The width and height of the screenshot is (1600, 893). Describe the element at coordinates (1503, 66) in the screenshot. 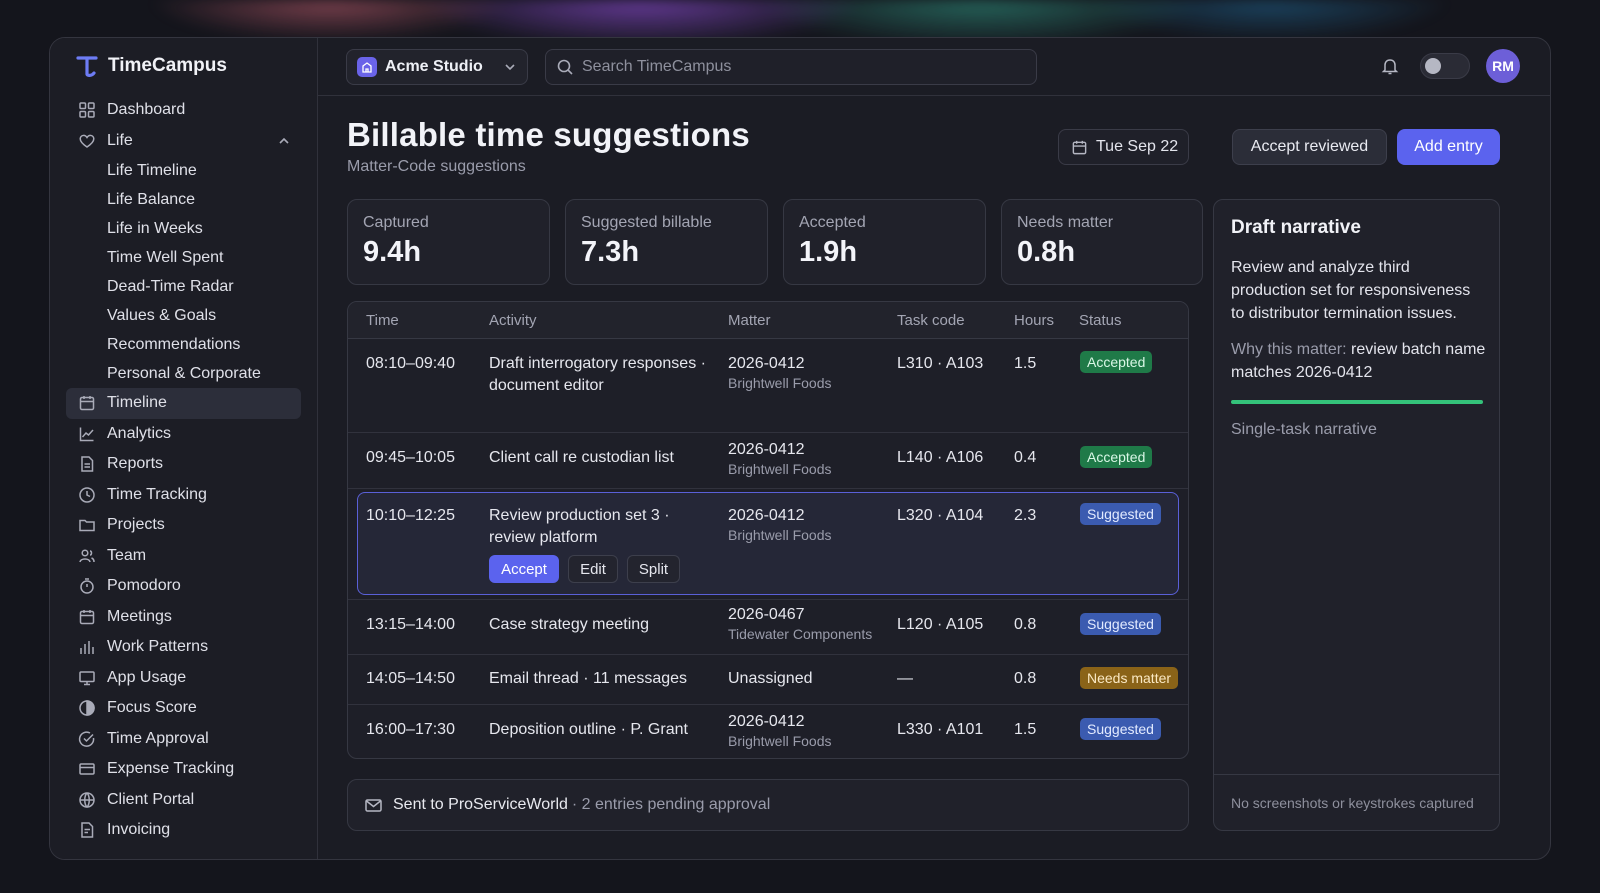

I see `avatar: RM` at that location.